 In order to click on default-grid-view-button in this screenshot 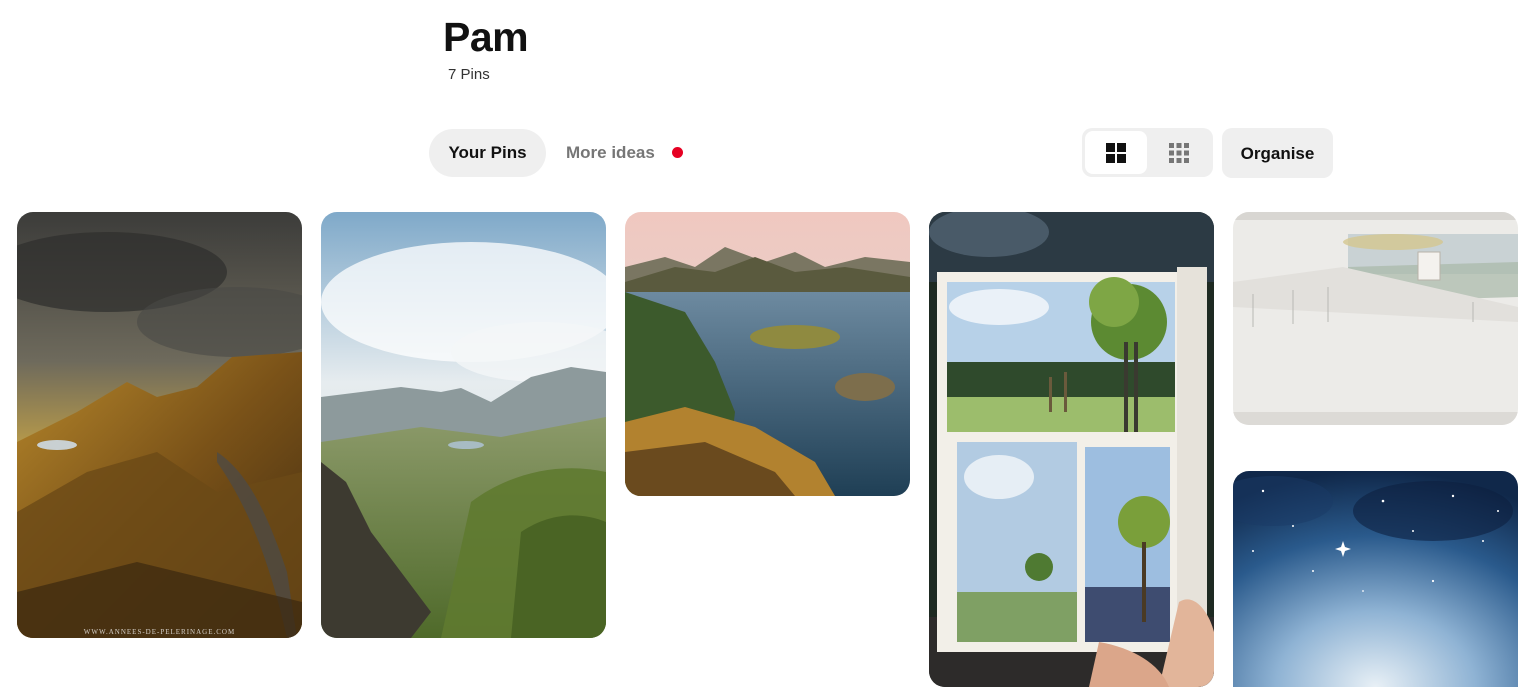, I will do `click(1116, 152)`.